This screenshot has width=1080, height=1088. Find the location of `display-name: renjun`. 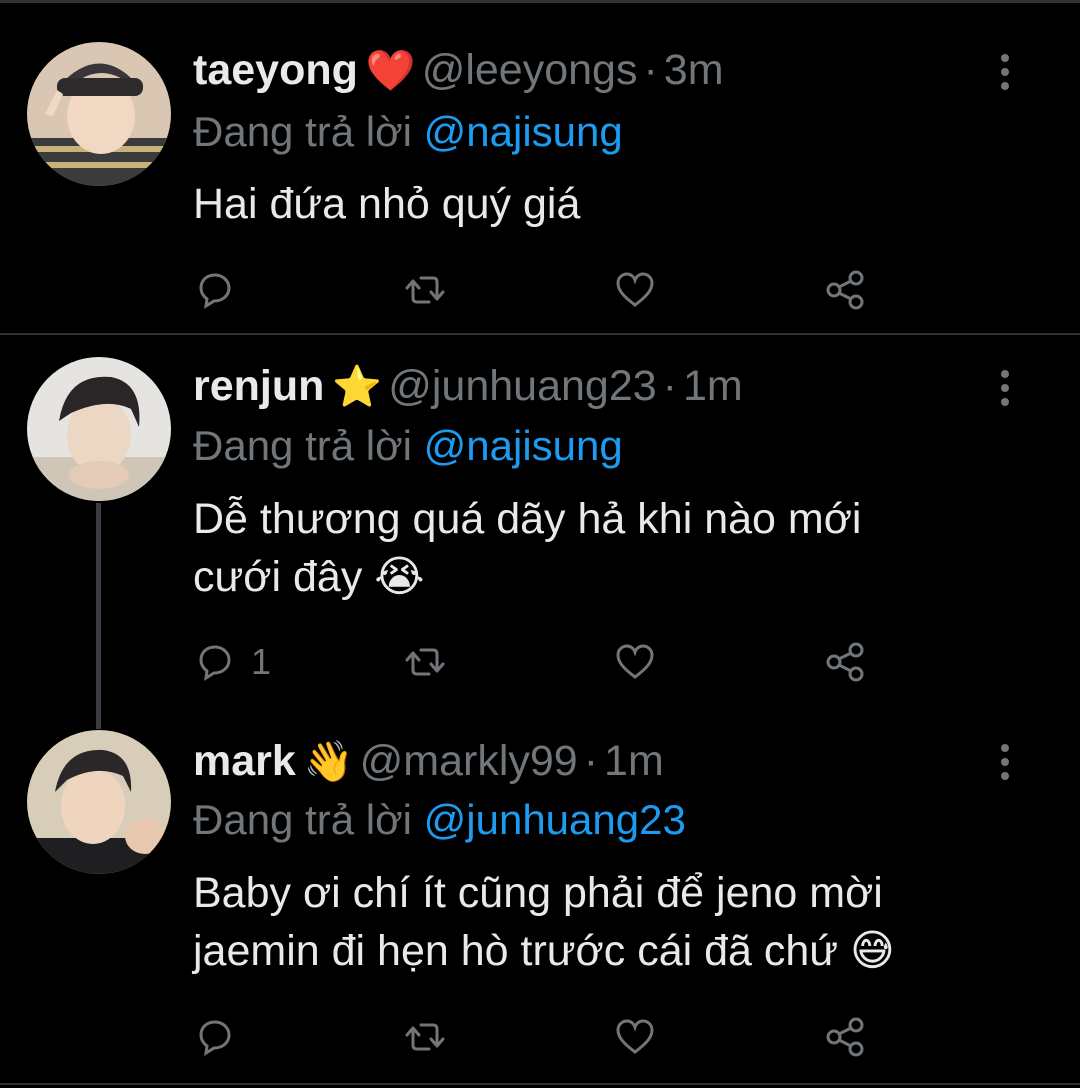

display-name: renjun is located at coordinates (258, 386).